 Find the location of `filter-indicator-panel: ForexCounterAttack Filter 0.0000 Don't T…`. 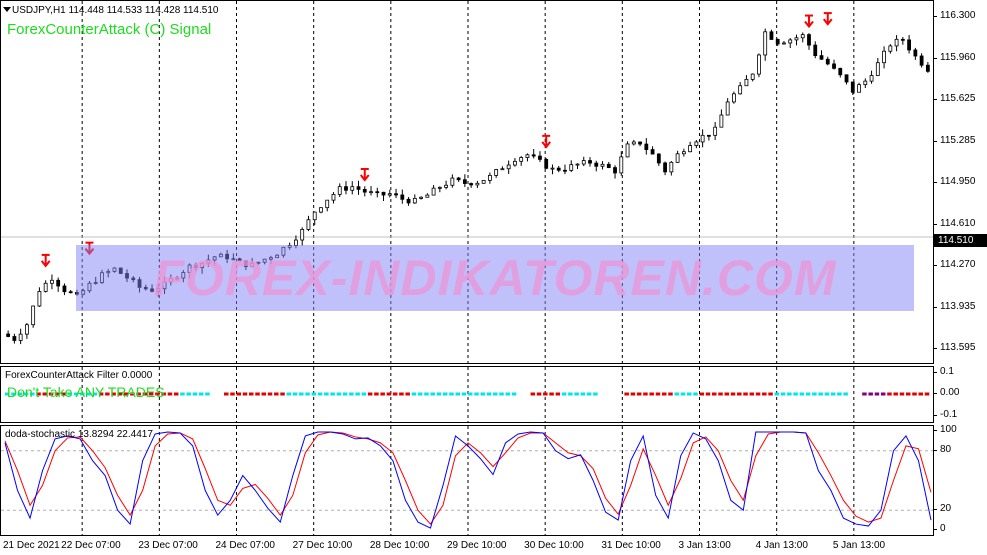

filter-indicator-panel: ForexCounterAttack Filter 0.0000 Don't T… is located at coordinates (467, 394).